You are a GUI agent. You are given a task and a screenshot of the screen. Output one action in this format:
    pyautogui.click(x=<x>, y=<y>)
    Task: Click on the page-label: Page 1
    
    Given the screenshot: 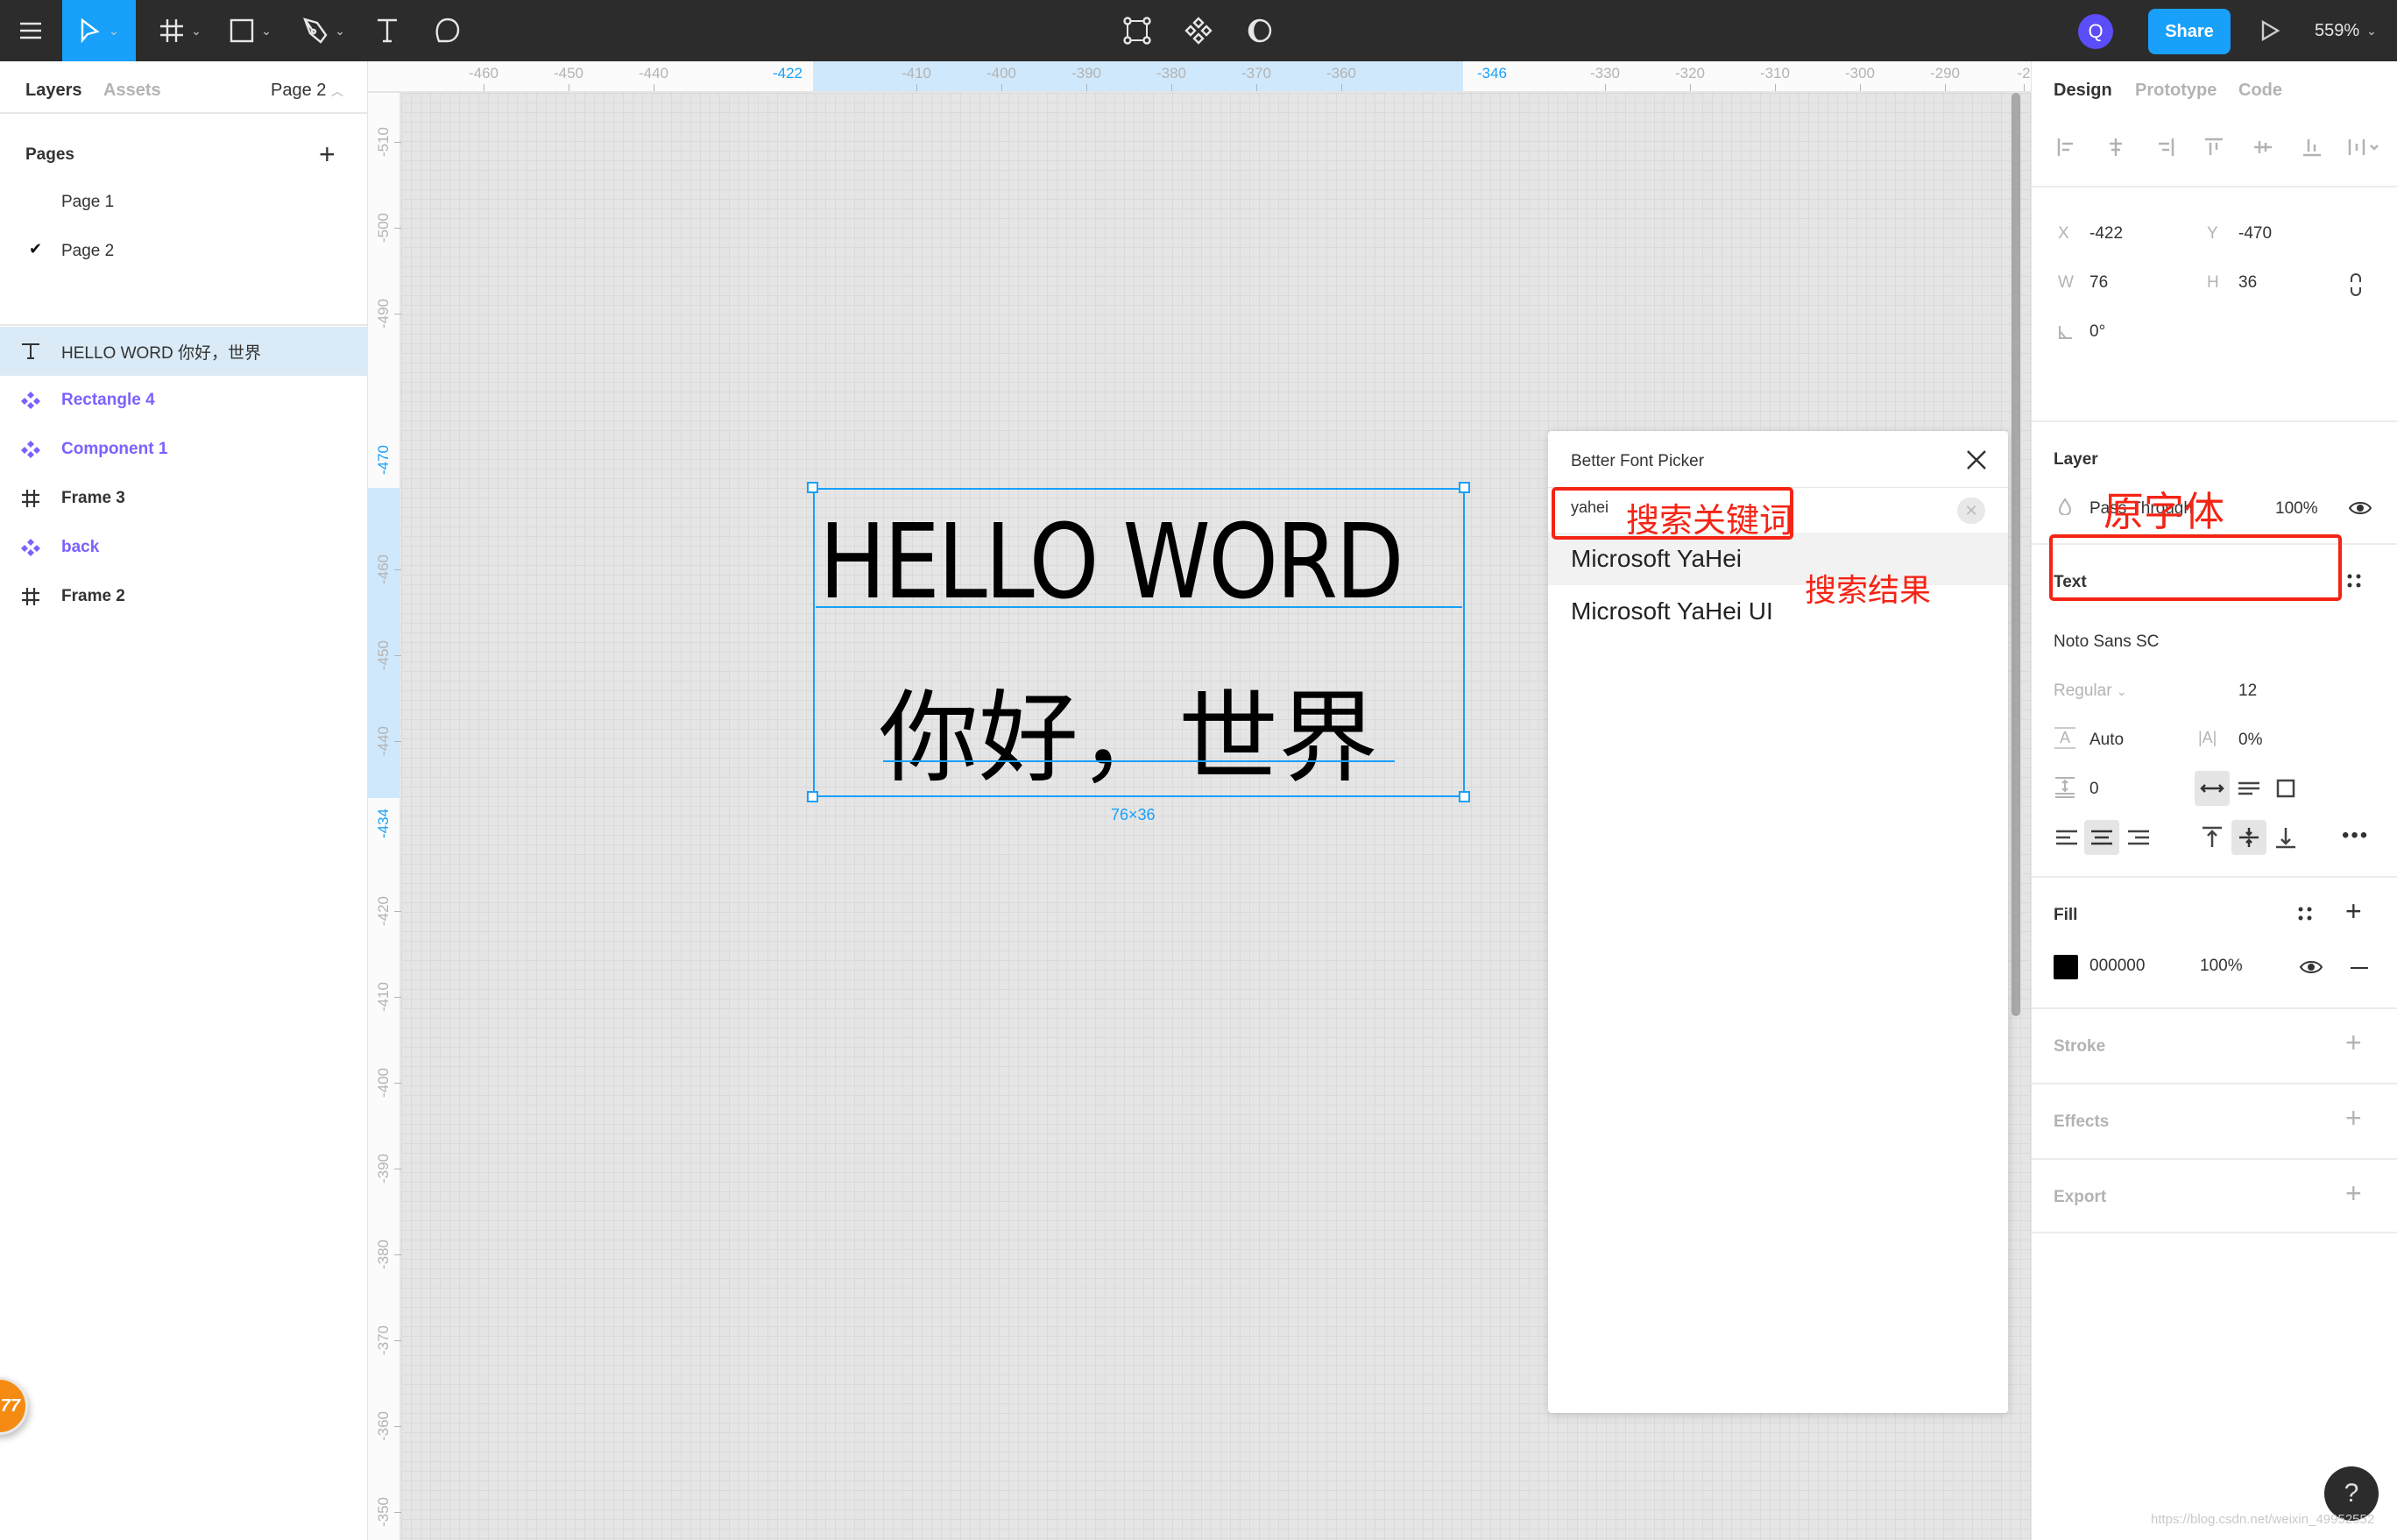 What is the action you would take?
    pyautogui.click(x=88, y=202)
    